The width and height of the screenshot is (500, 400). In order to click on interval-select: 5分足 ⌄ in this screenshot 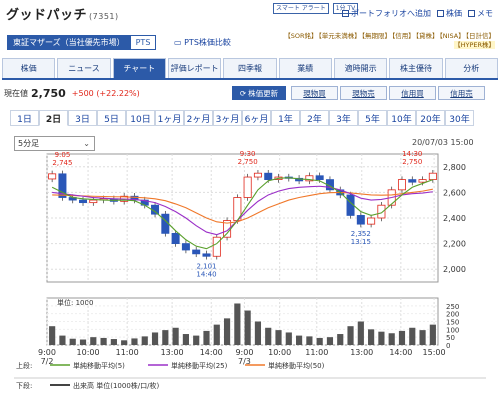, I will do `click(54, 143)`.